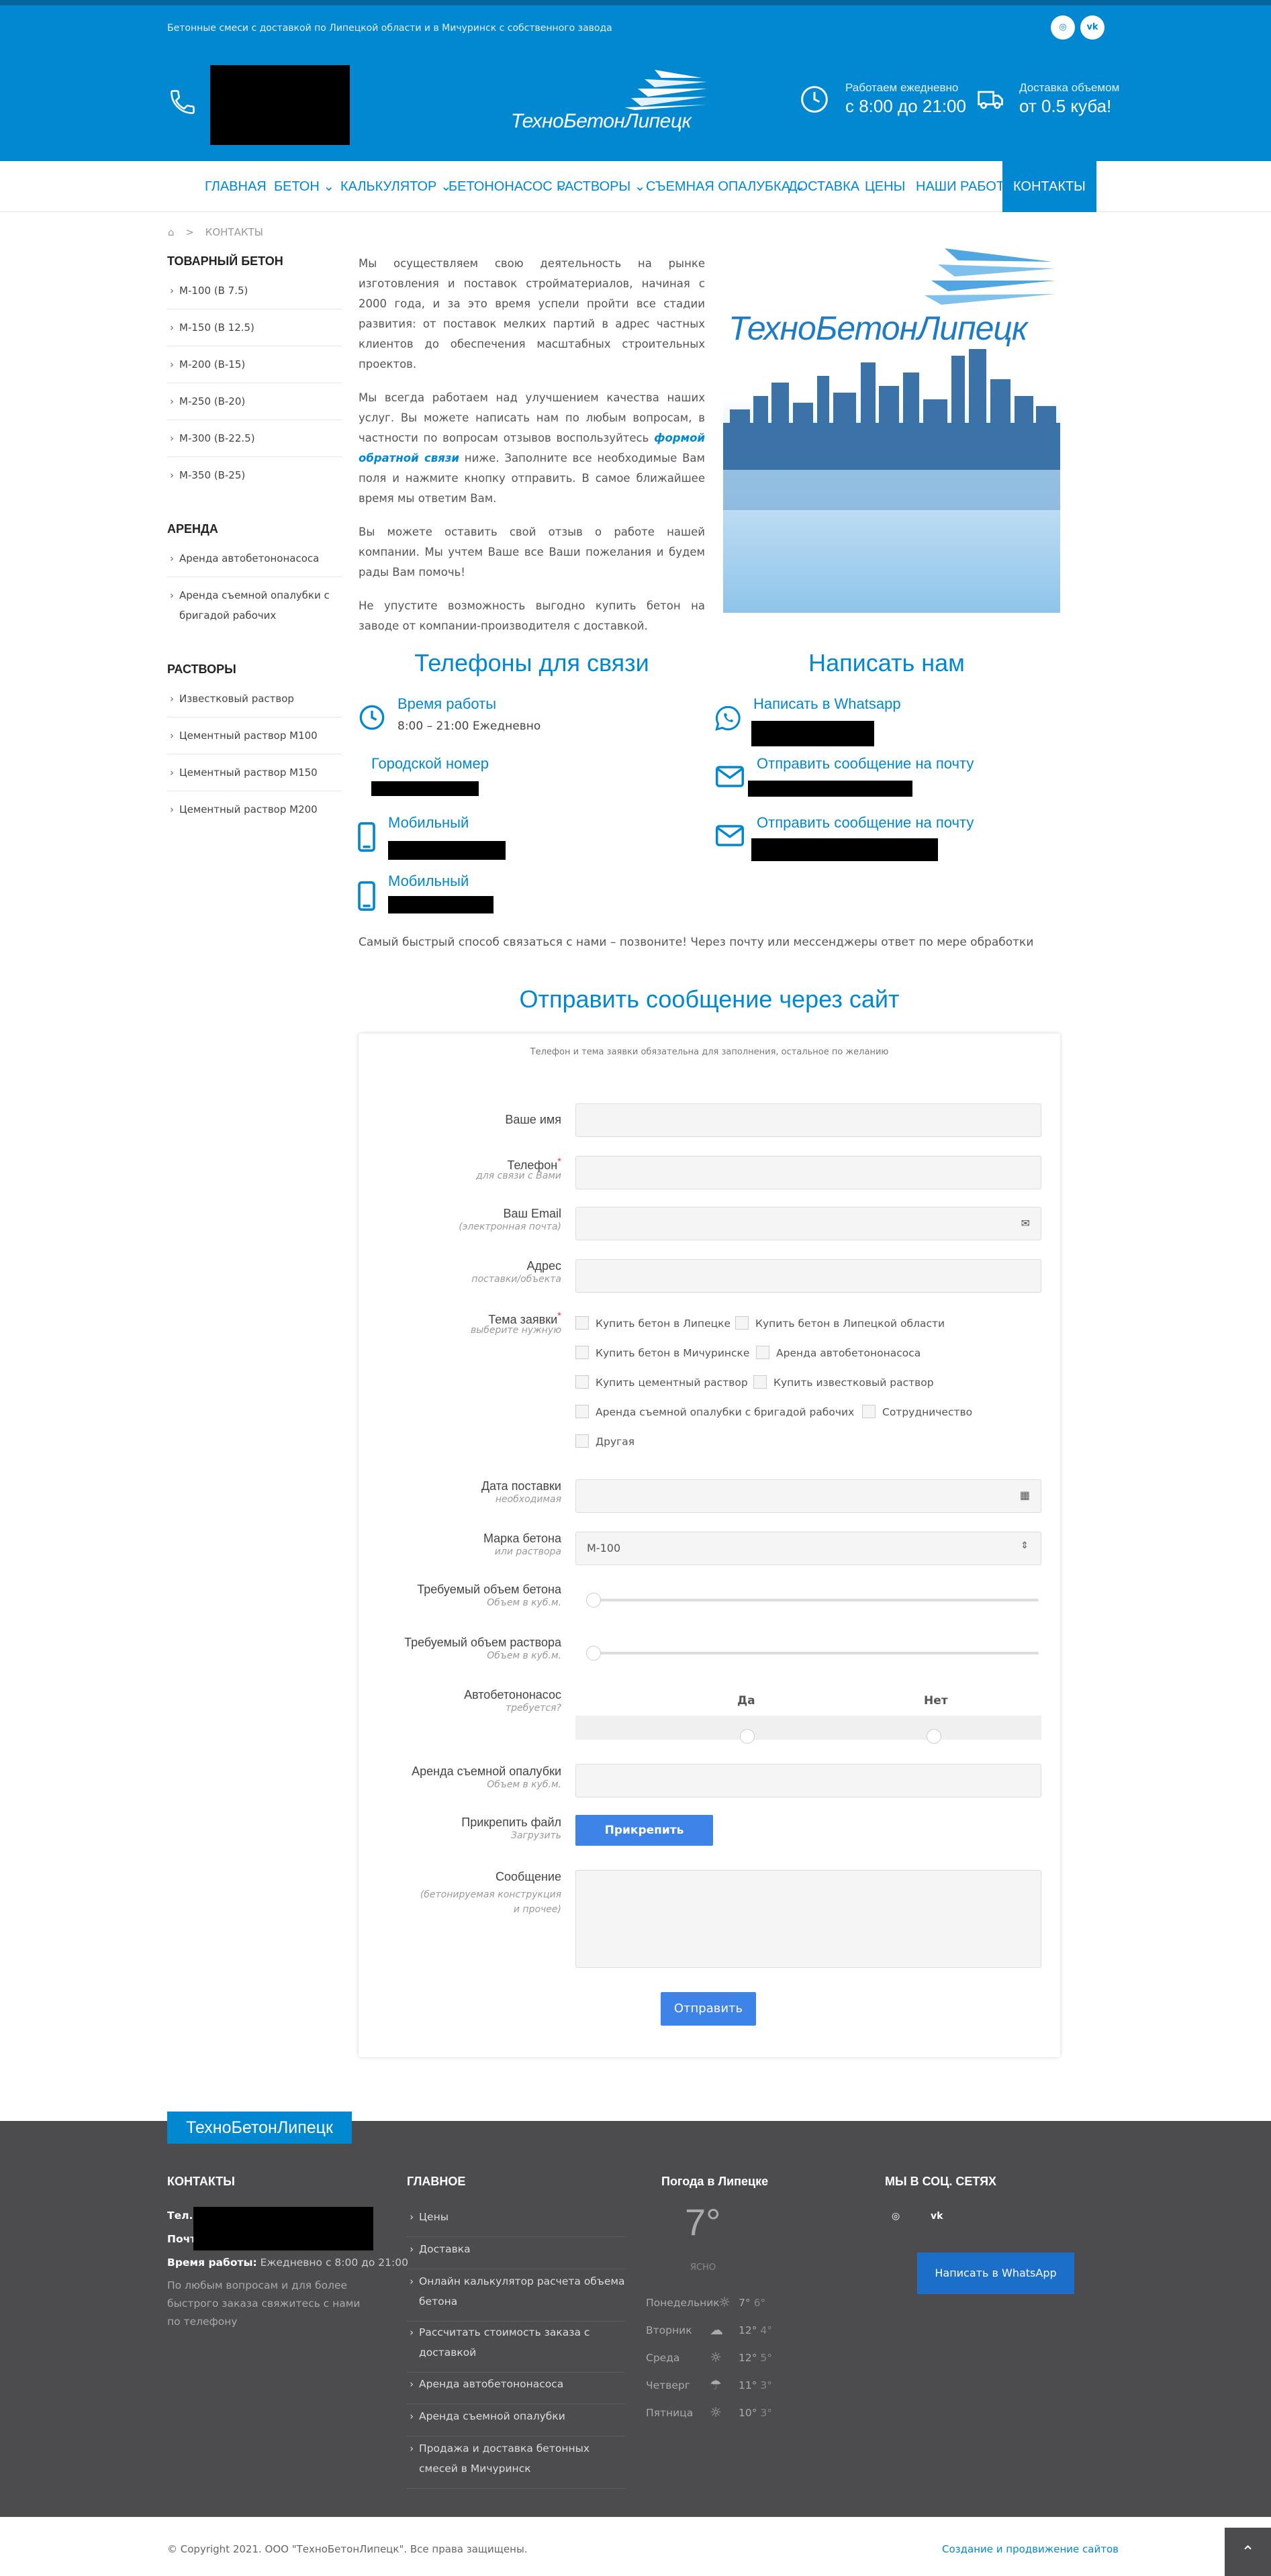 The image size is (1271, 2576). Describe the element at coordinates (304, 186) in the screenshot. I see `nav-concrete: БЕТОН ⌄` at that location.